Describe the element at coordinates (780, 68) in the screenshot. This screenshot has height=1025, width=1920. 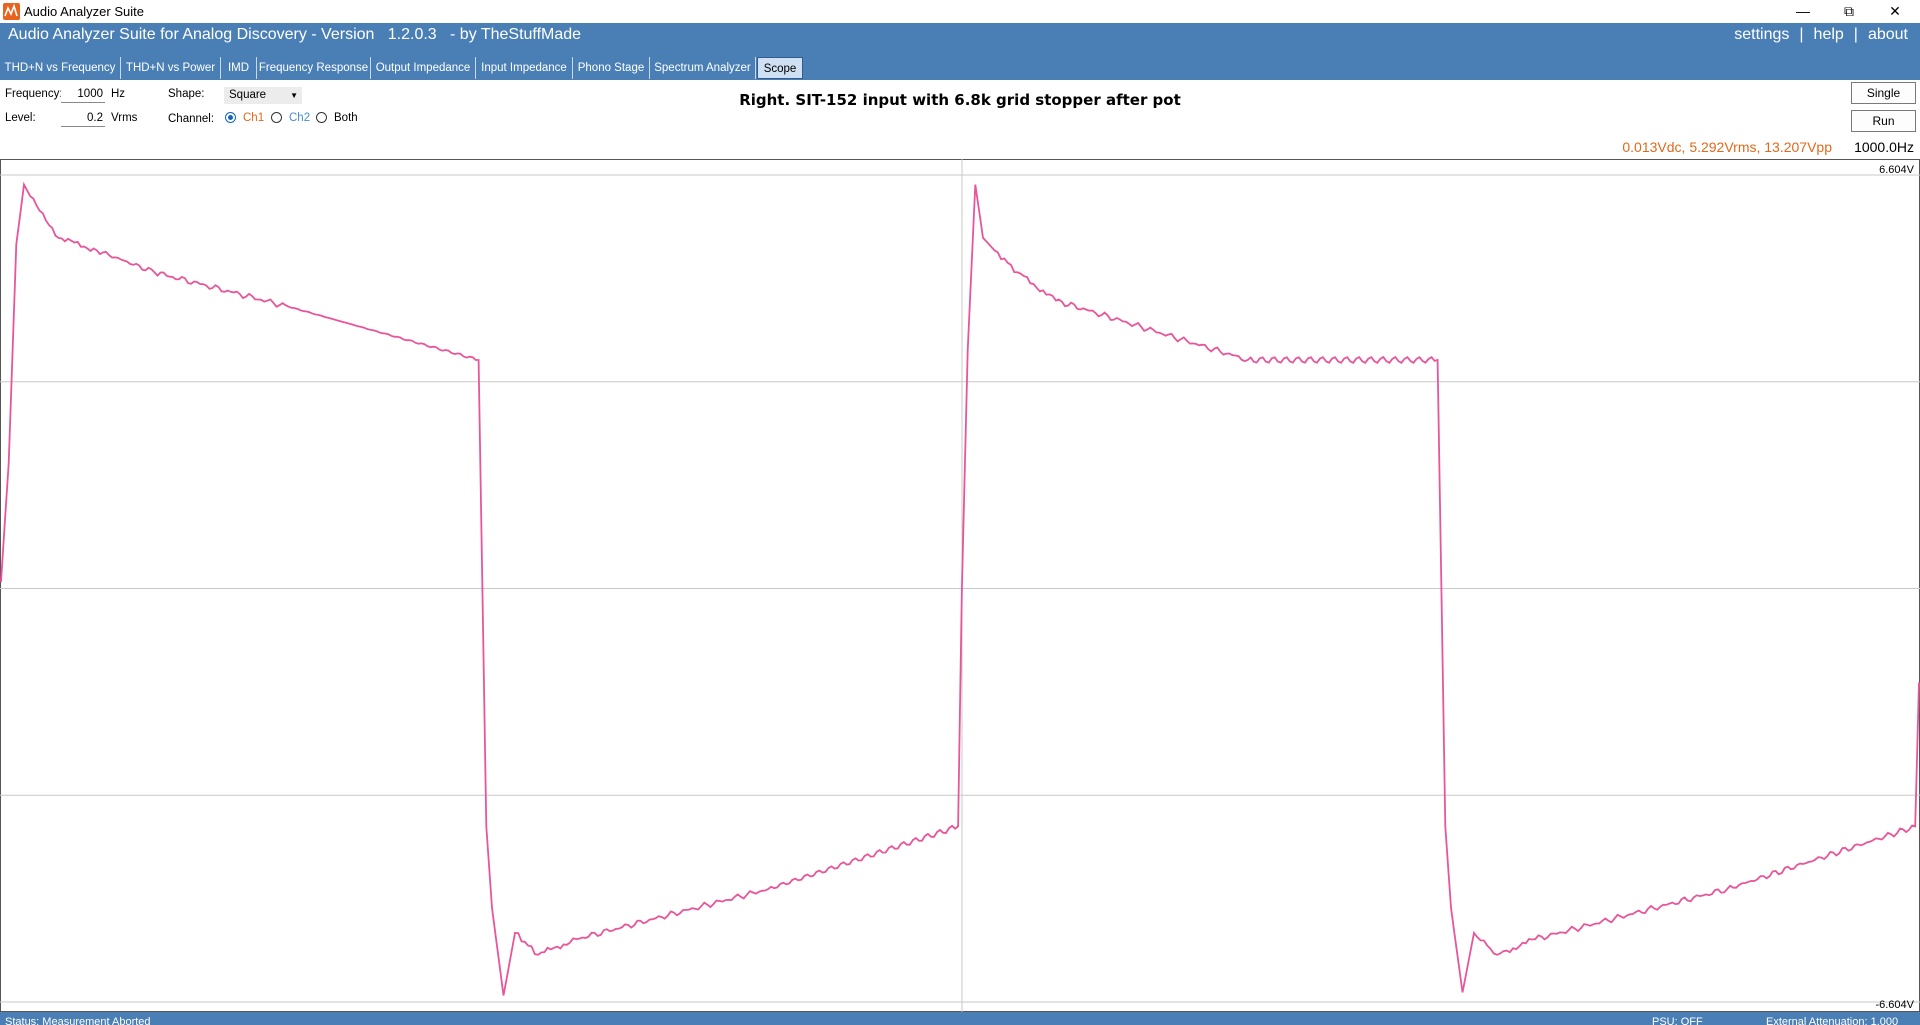
I see `tab-scope: Scope` at that location.